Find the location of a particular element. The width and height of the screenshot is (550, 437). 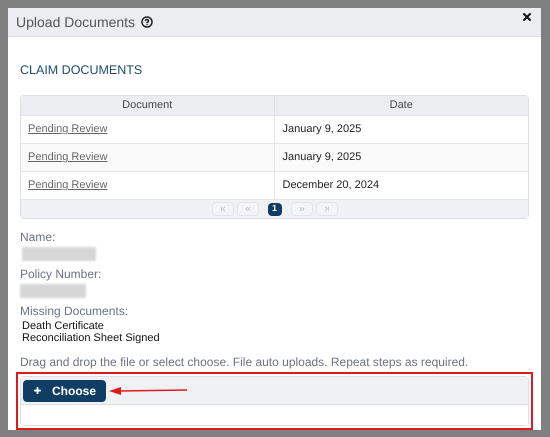

page-button: 1 is located at coordinates (275, 209).